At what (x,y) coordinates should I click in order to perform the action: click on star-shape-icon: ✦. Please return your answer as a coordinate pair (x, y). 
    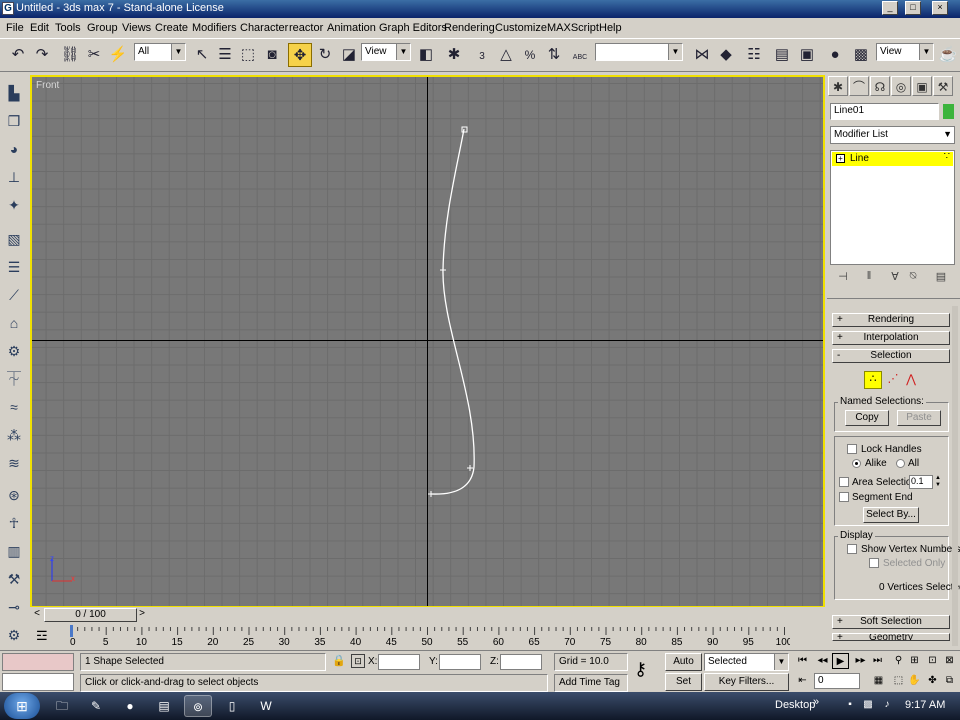
    Looking at the image, I should click on (14, 205).